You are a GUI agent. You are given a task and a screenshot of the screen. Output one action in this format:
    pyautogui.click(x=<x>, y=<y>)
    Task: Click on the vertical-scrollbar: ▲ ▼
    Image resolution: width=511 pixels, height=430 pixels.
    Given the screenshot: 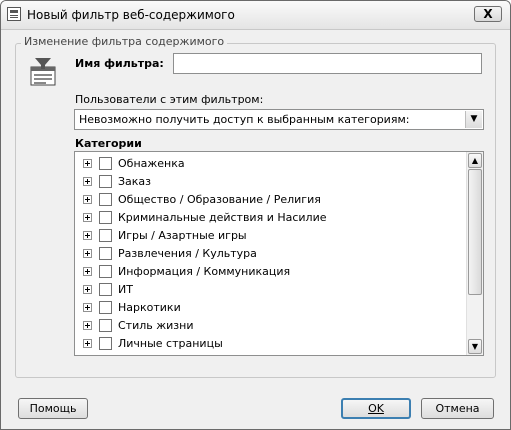 What is the action you would take?
    pyautogui.click(x=474, y=253)
    